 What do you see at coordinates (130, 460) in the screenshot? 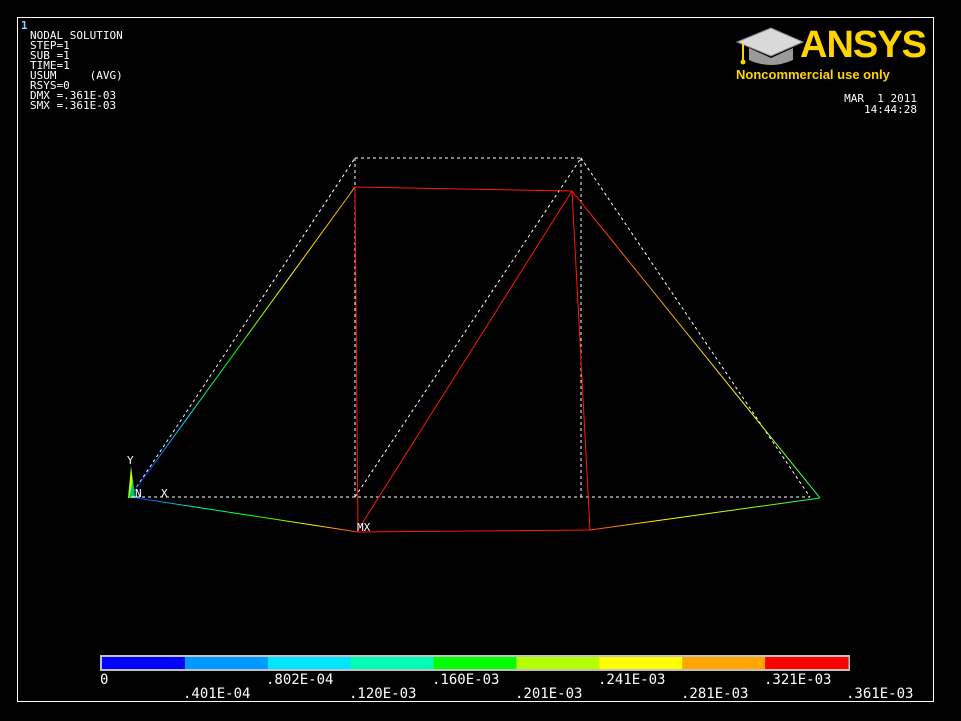
I see `triad-y-label: Y` at bounding box center [130, 460].